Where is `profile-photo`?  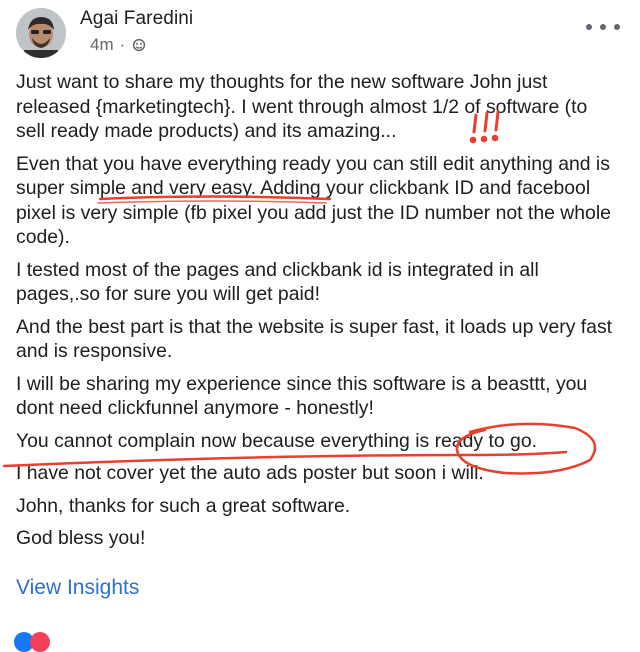
profile-photo is located at coordinates (41, 33).